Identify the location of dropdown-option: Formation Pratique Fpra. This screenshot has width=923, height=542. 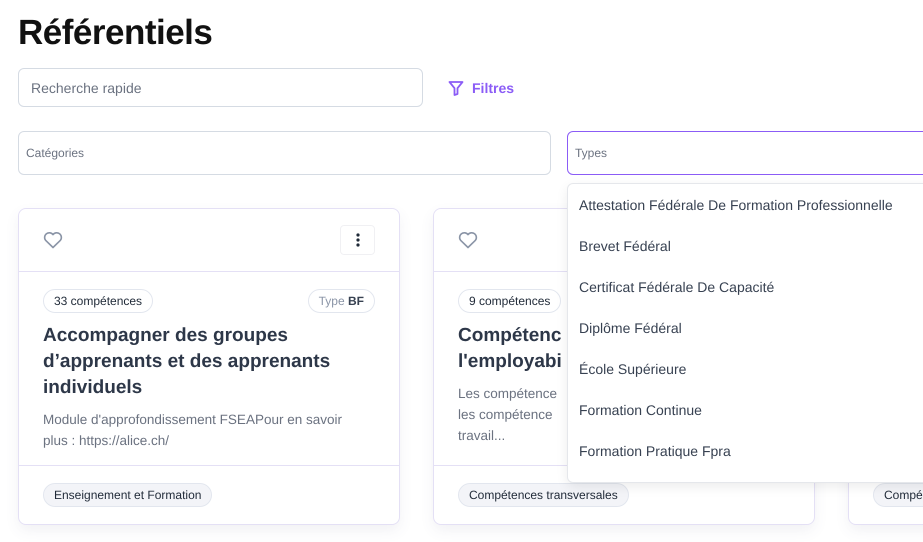
(745, 459).